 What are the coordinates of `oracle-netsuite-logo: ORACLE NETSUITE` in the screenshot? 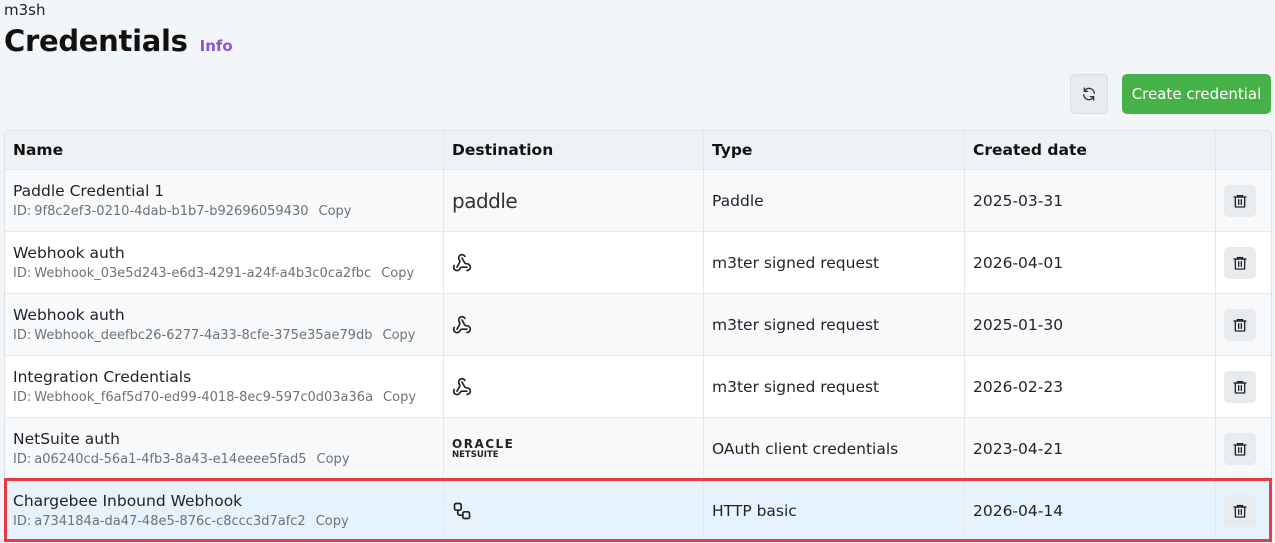 It's located at (577, 449).